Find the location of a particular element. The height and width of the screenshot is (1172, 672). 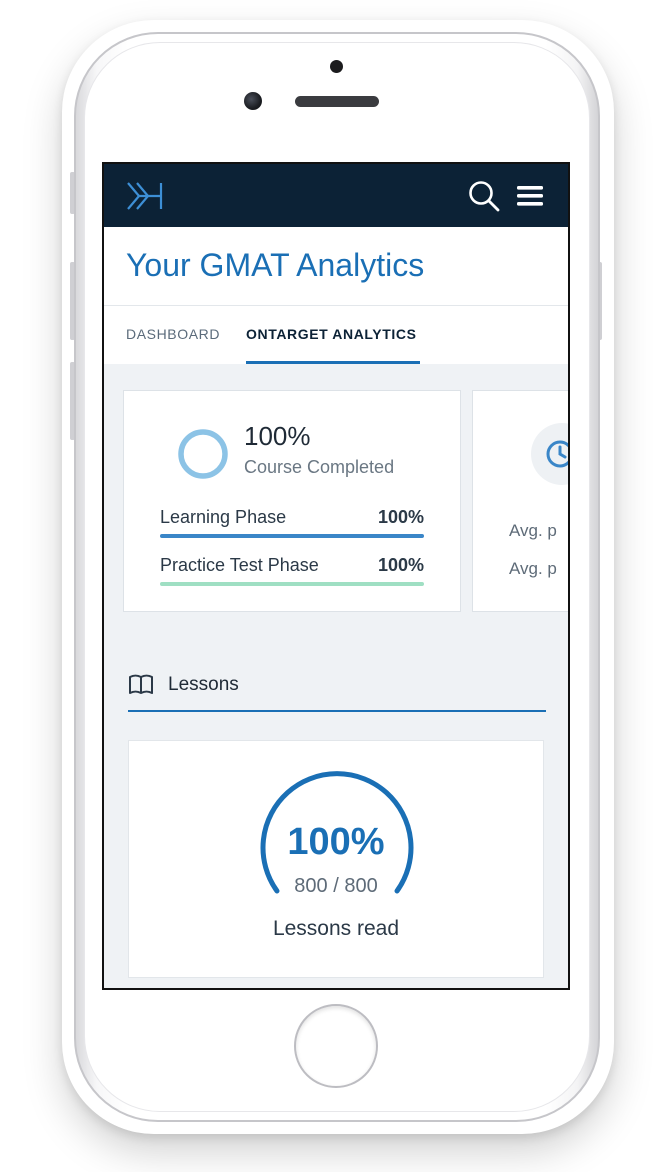

learning-phase-bar is located at coordinates (292, 536).